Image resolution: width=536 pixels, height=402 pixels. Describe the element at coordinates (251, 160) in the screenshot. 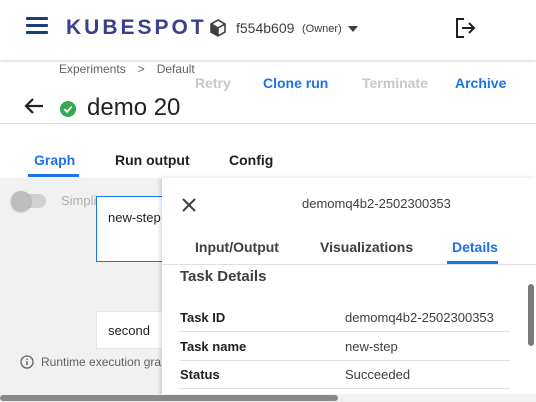

I see `tab-config: Config` at that location.